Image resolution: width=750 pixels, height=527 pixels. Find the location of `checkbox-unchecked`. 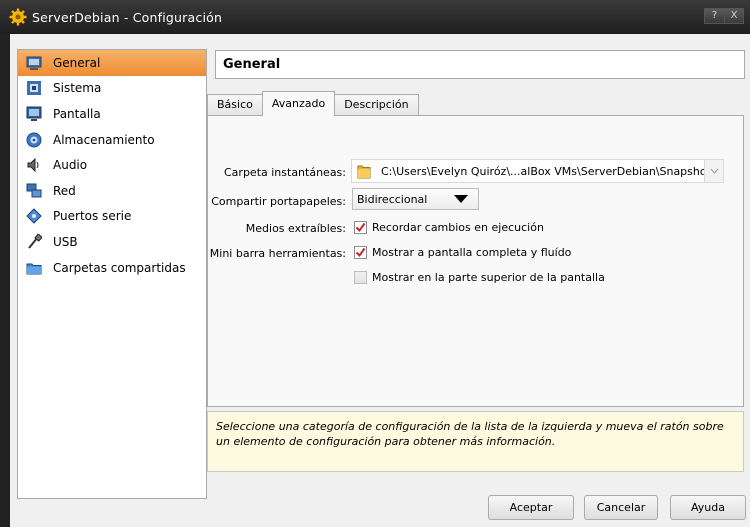

checkbox-unchecked is located at coordinates (360, 277).